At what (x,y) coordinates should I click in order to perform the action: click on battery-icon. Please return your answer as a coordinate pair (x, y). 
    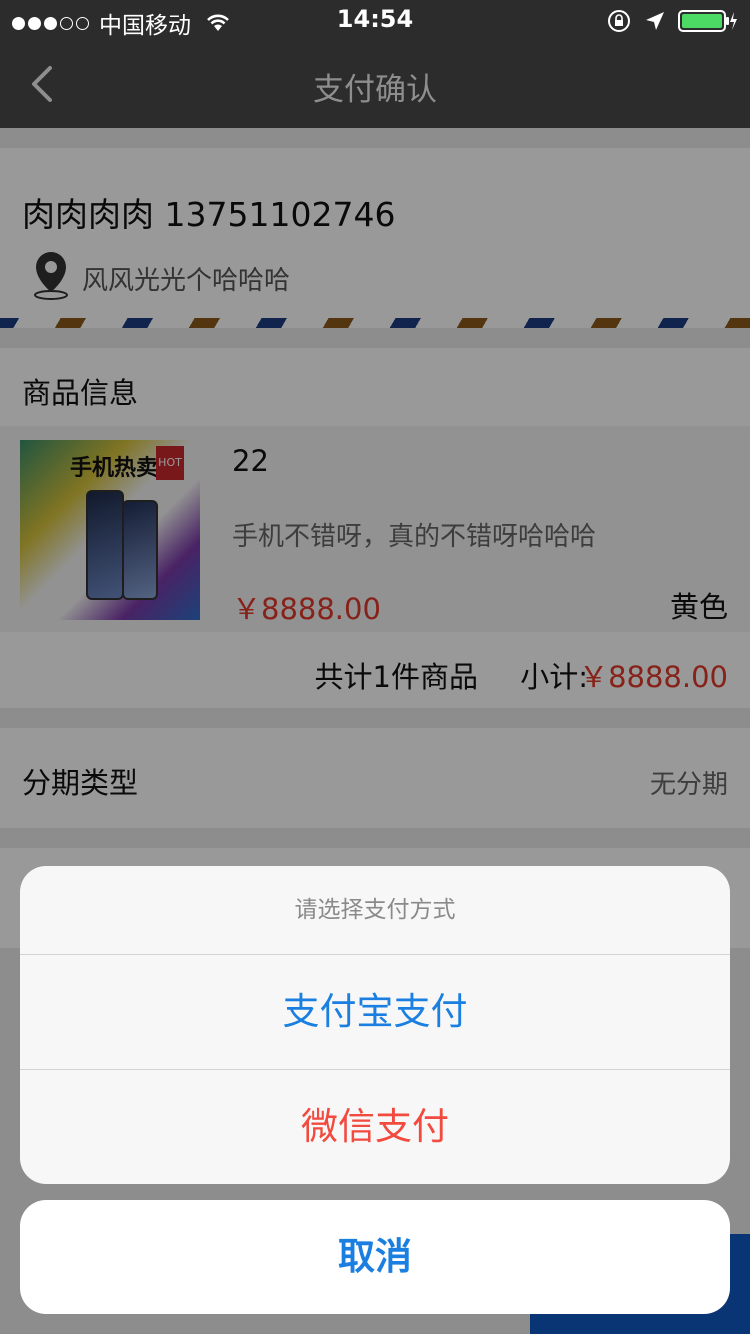
    Looking at the image, I should click on (707, 21).